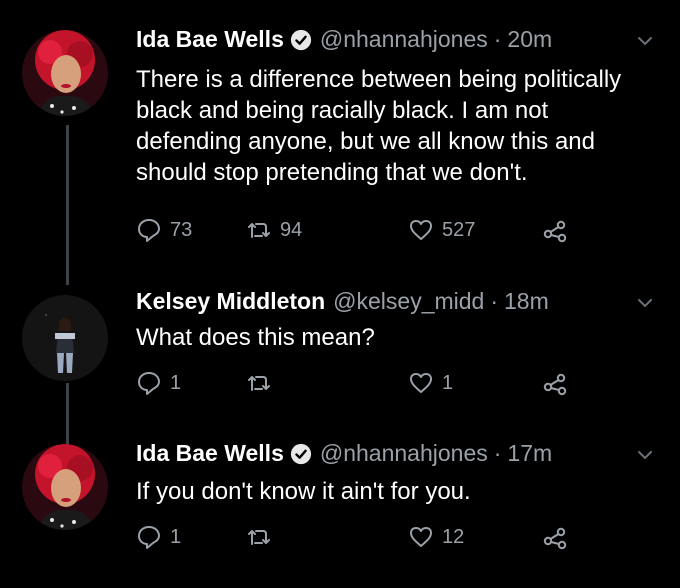  I want to click on like-count: 12, so click(453, 536).